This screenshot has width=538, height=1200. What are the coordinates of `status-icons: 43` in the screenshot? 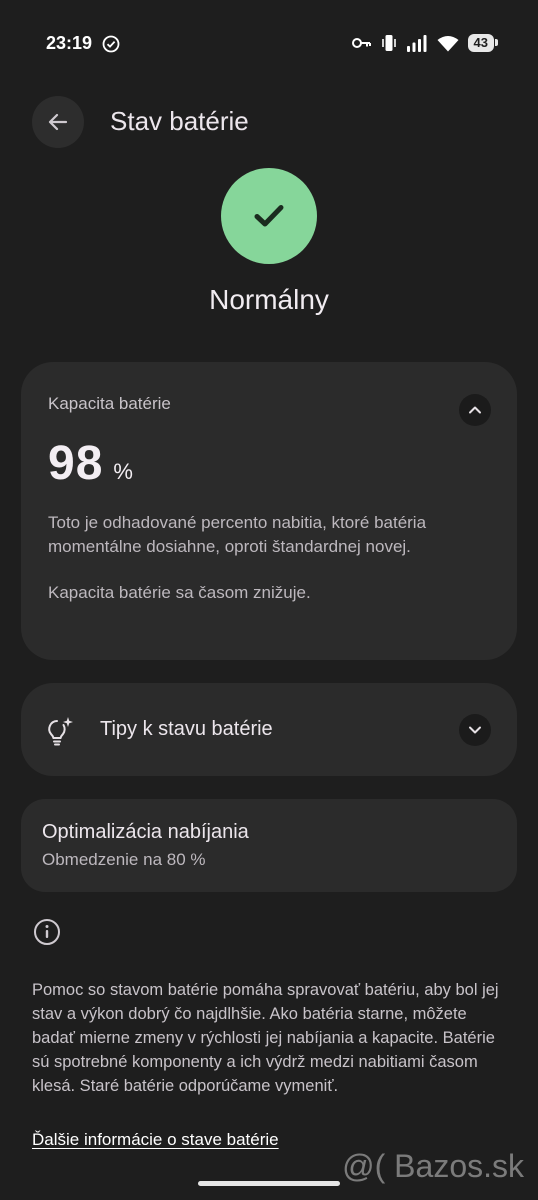 It's located at (425, 43).